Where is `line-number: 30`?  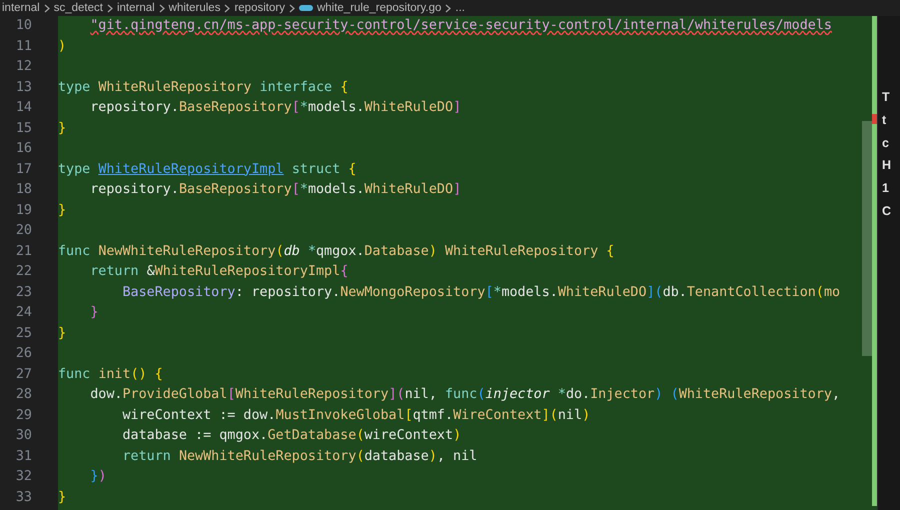 line-number: 30 is located at coordinates (23, 436).